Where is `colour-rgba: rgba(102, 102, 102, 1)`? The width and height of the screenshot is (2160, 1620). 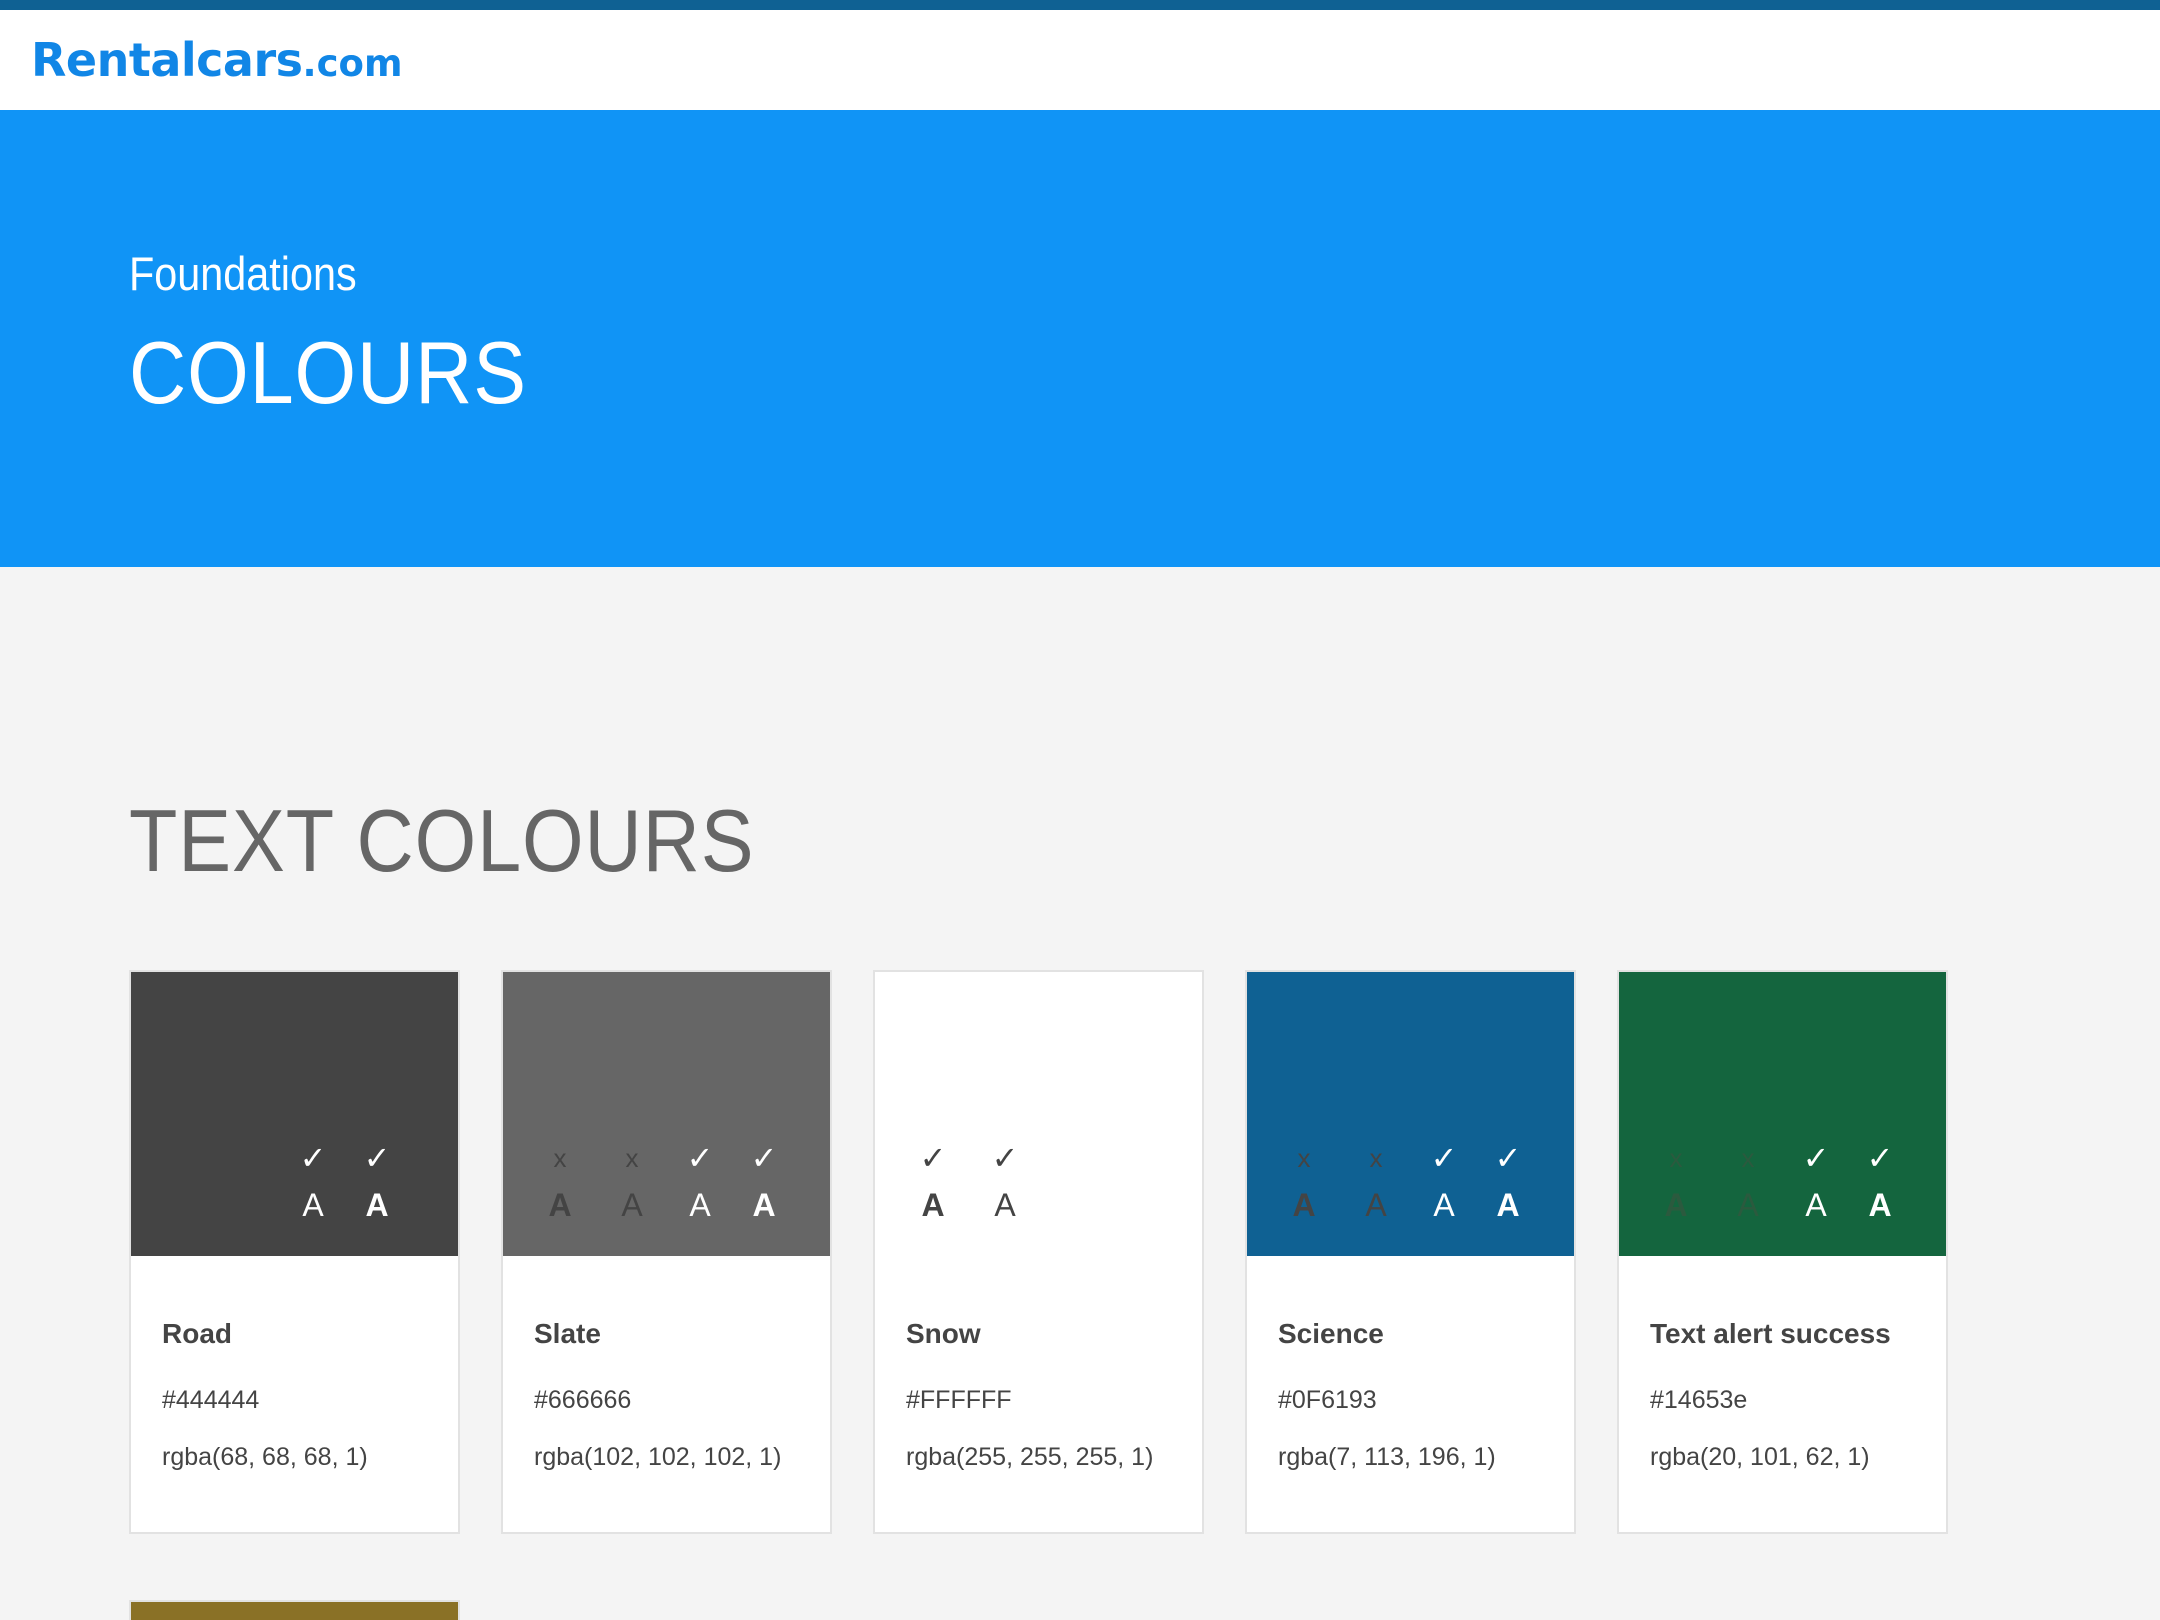
colour-rgba: rgba(102, 102, 102, 1) is located at coordinates (658, 1457).